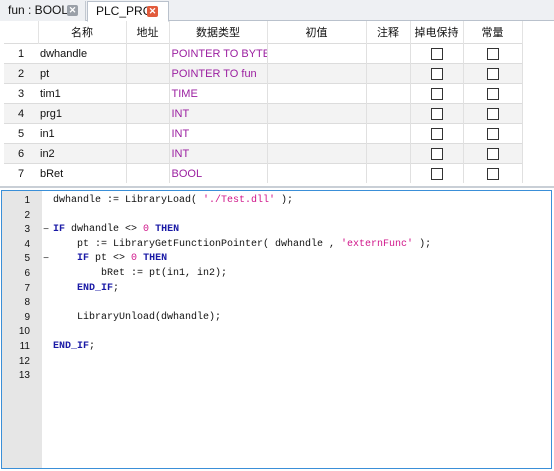 This screenshot has height=471, width=554. Describe the element at coordinates (21, 133) in the screenshot. I see `row-number: 5` at that location.